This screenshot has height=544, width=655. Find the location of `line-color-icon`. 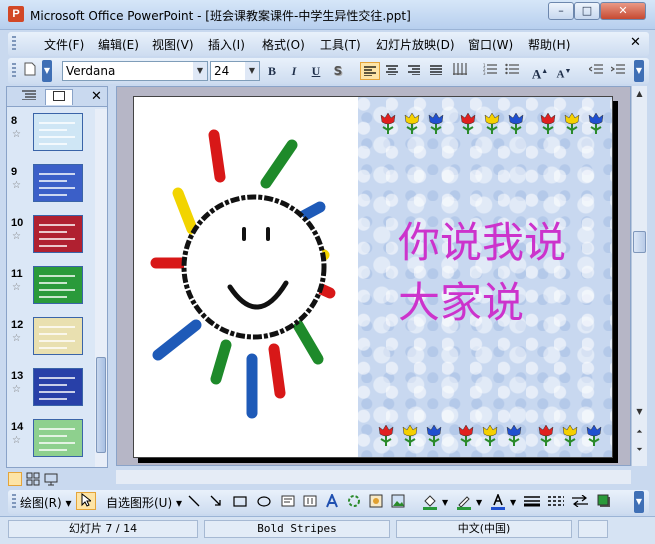

line-color-icon is located at coordinates (464, 503).